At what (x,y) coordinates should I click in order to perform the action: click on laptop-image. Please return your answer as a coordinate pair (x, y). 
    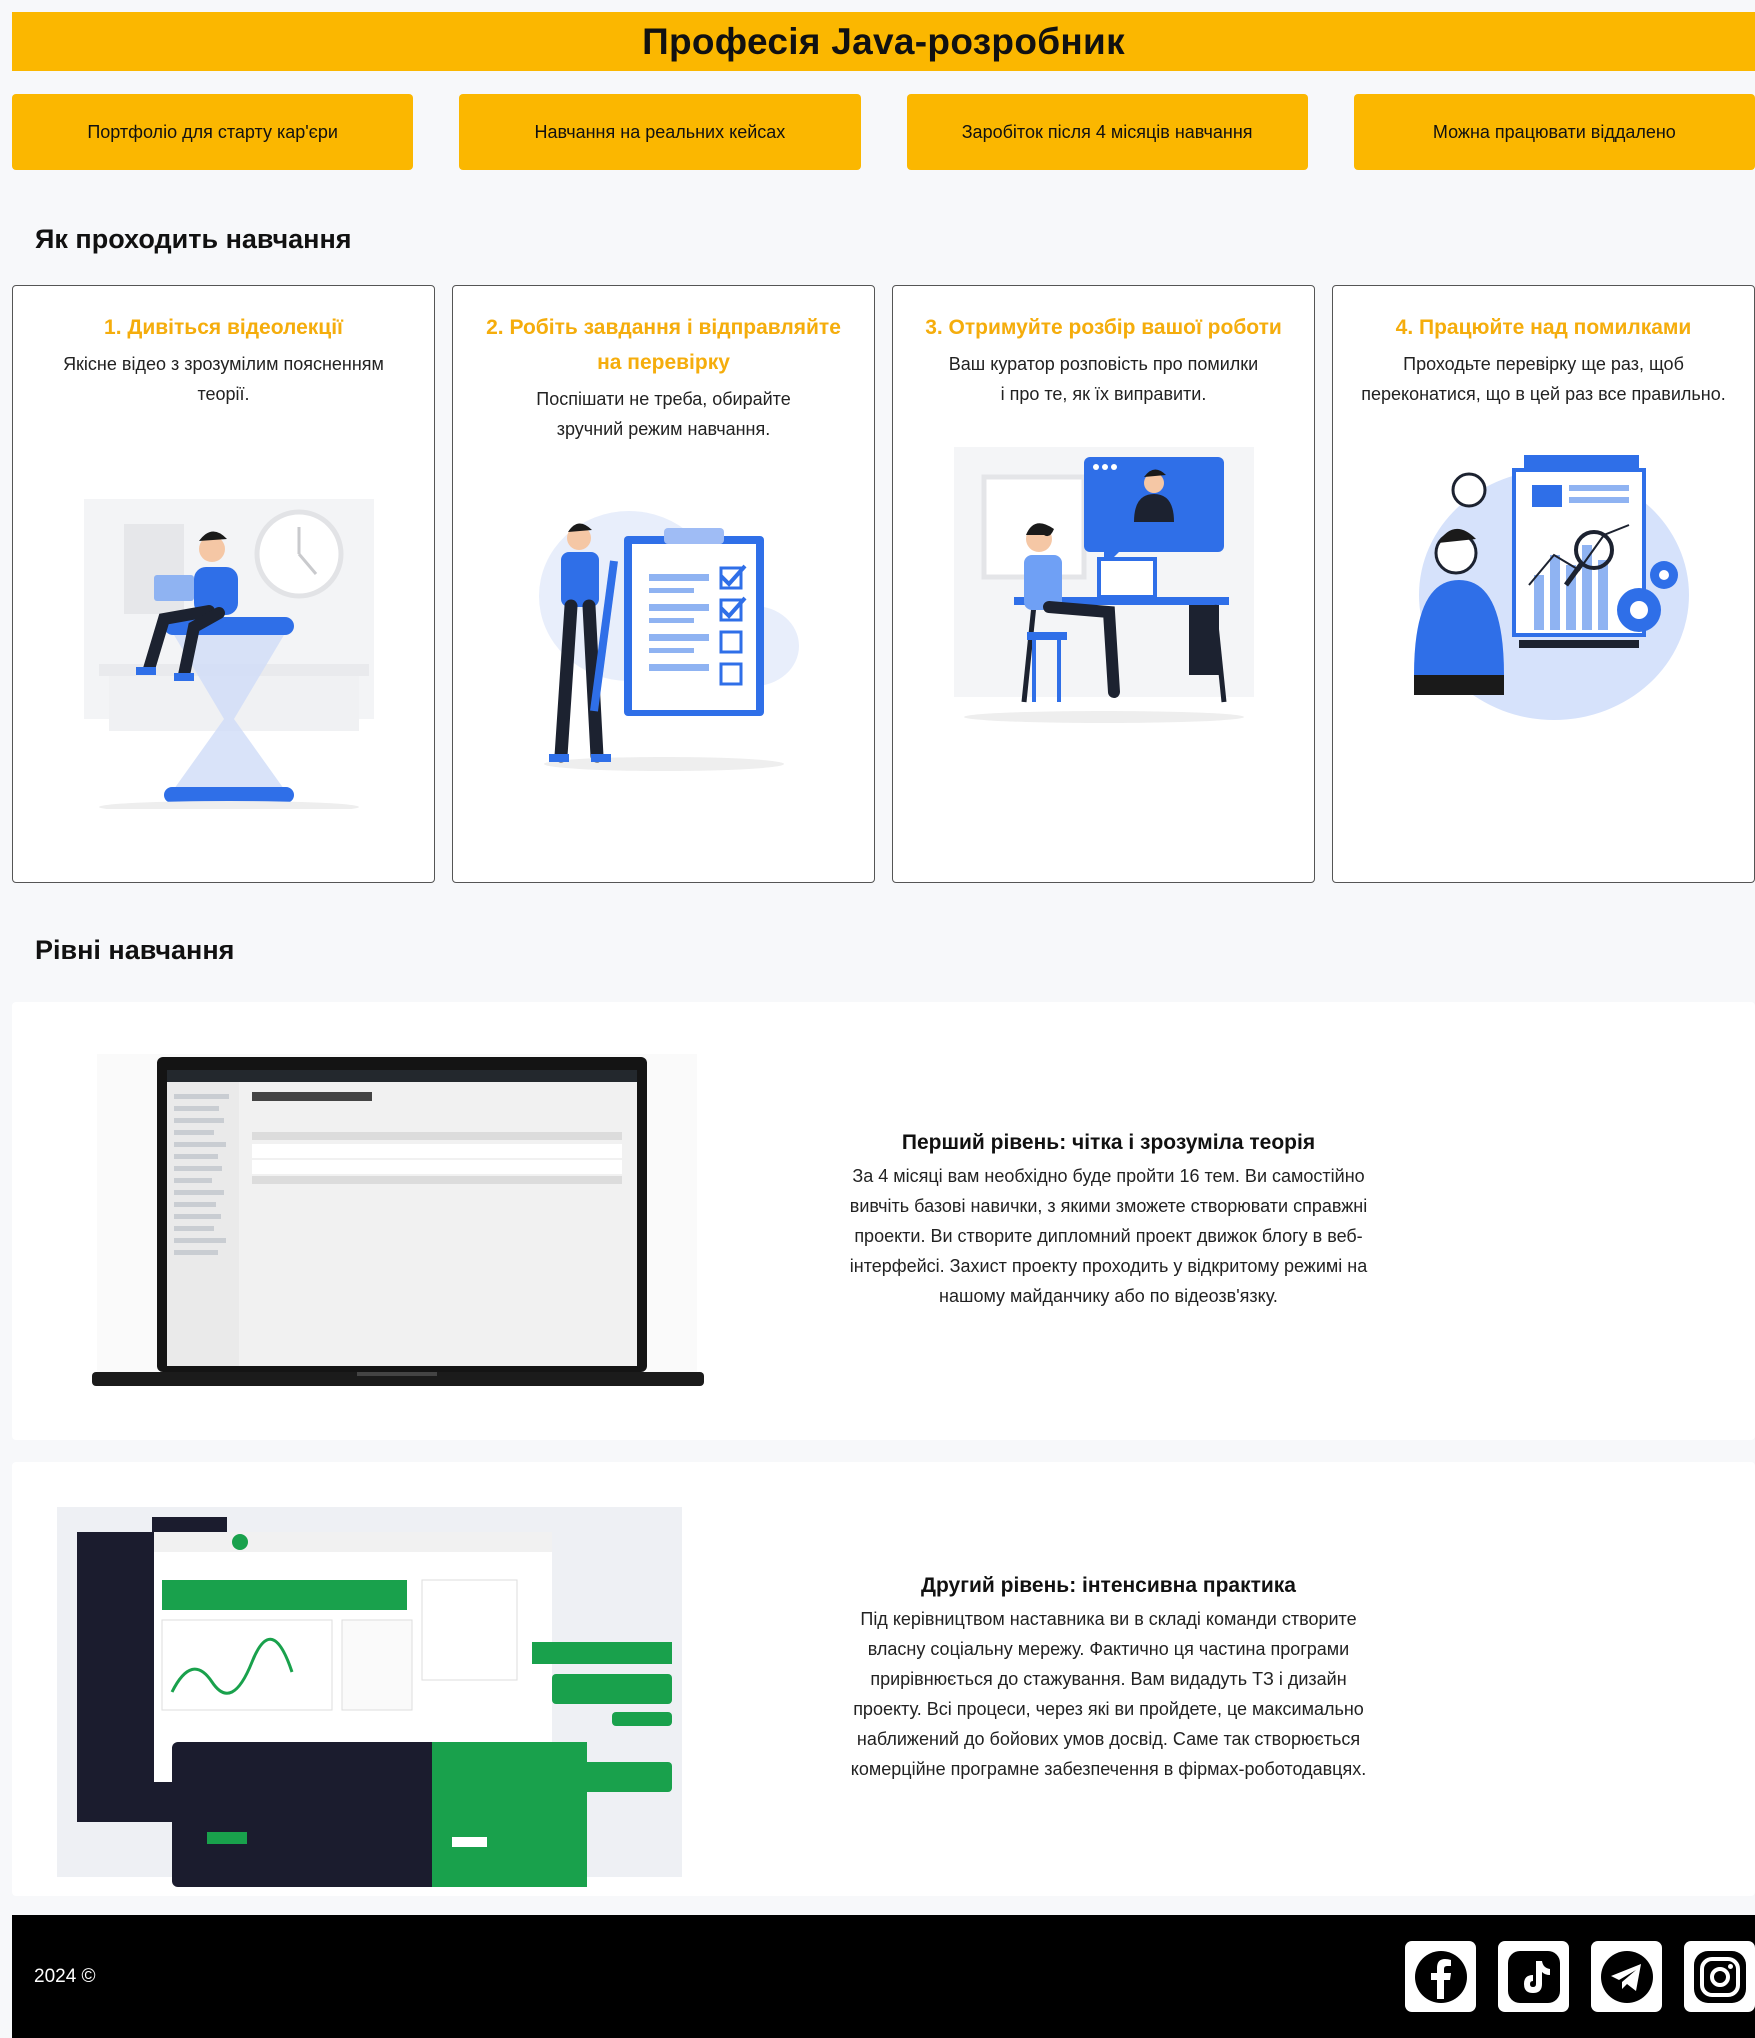
    Looking at the image, I should click on (398, 1220).